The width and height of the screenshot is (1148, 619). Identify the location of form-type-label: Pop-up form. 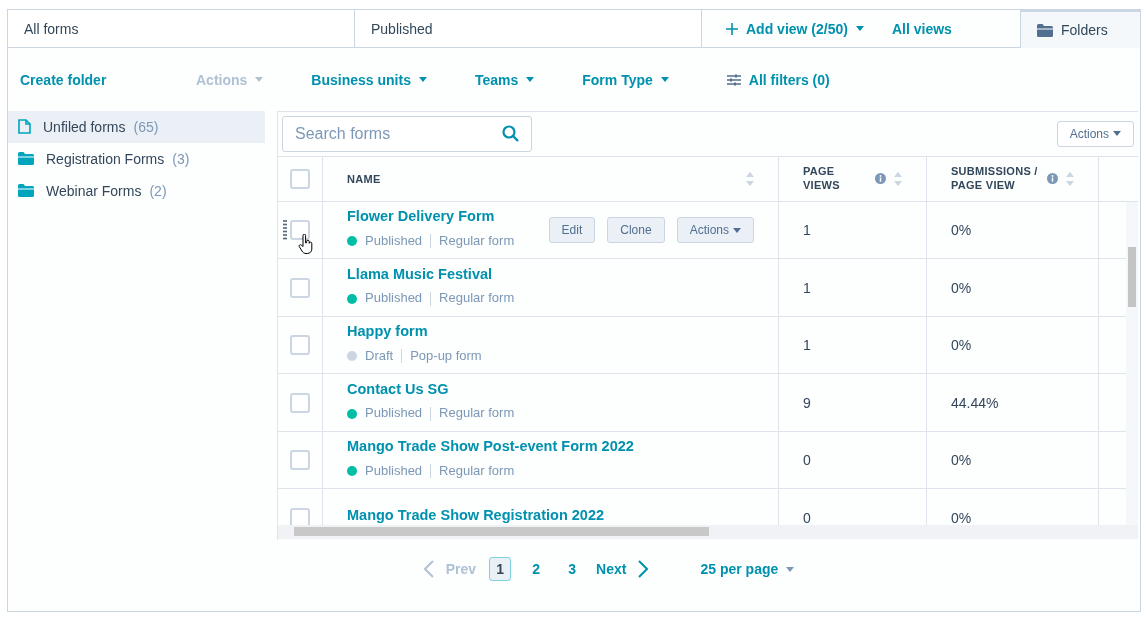
(446, 355).